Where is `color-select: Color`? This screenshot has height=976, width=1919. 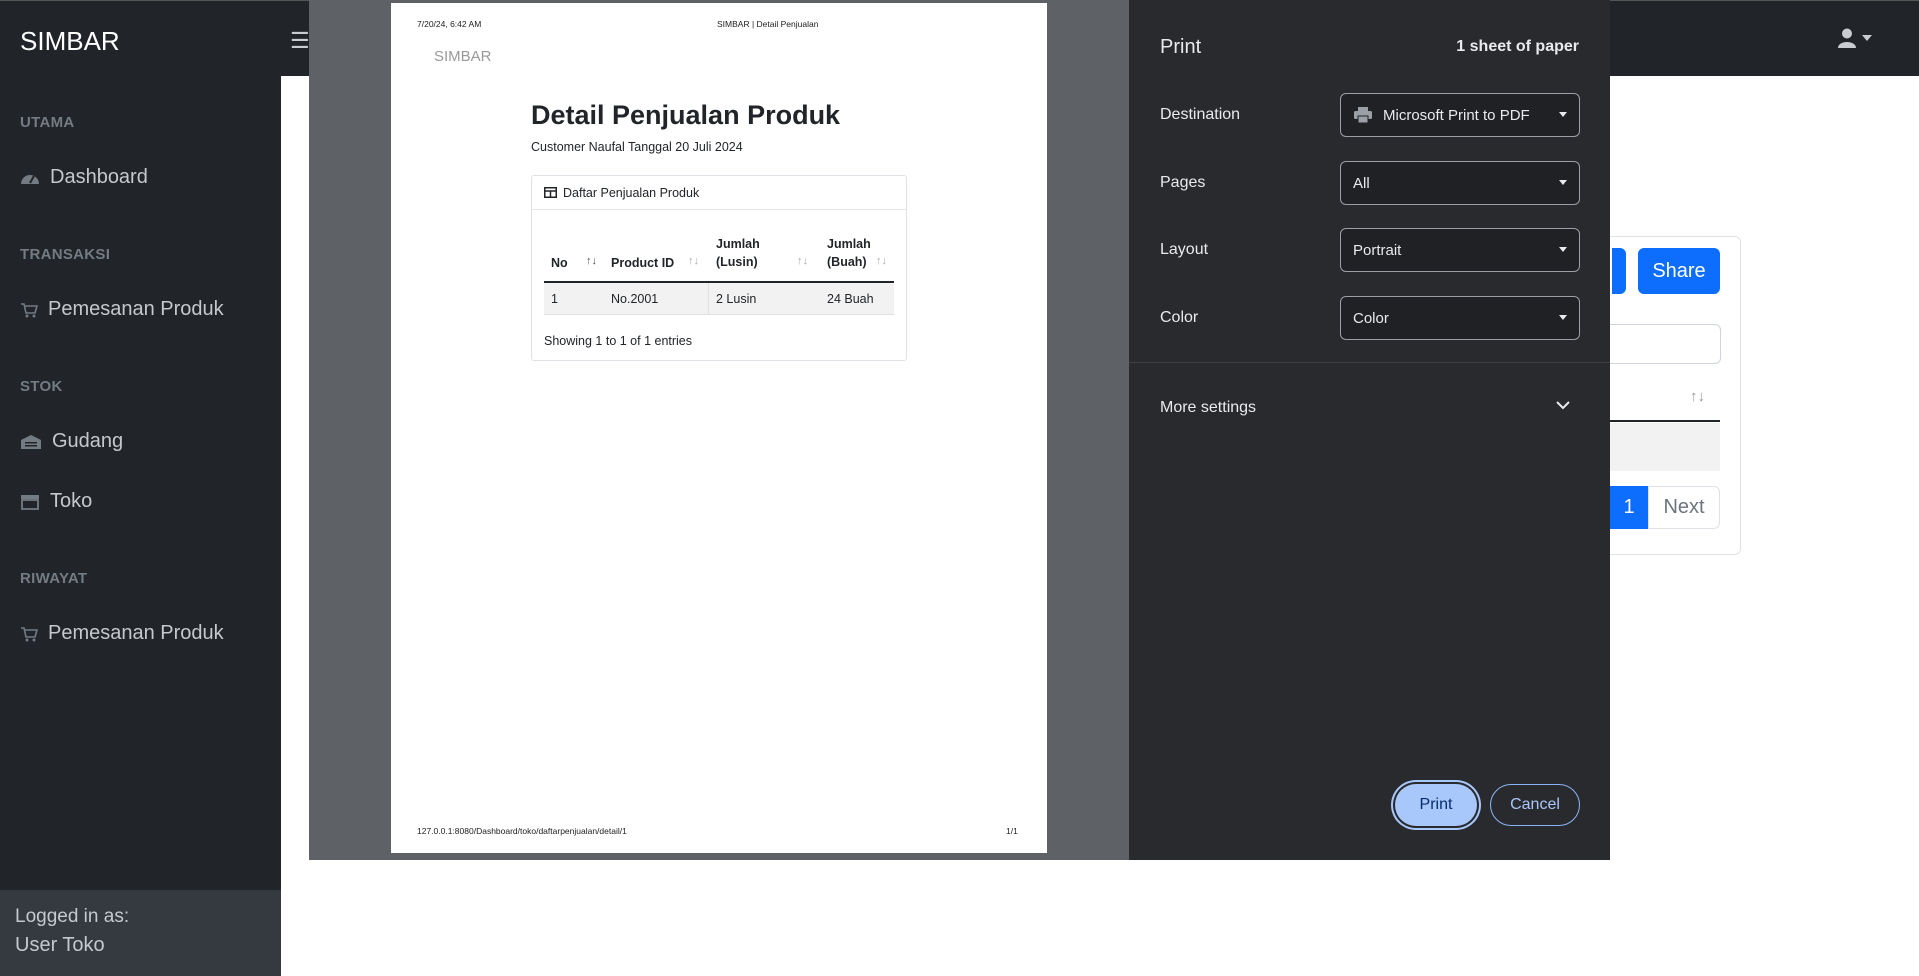 color-select: Color is located at coordinates (1460, 318).